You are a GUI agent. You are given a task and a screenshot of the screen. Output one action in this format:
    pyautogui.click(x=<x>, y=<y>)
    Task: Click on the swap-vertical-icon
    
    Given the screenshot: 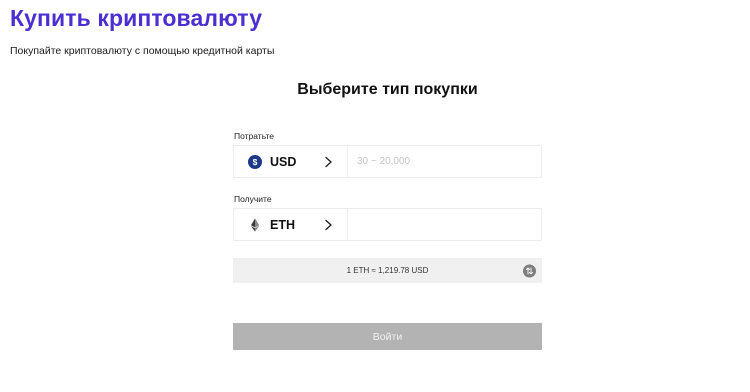 What is the action you would take?
    pyautogui.click(x=529, y=270)
    